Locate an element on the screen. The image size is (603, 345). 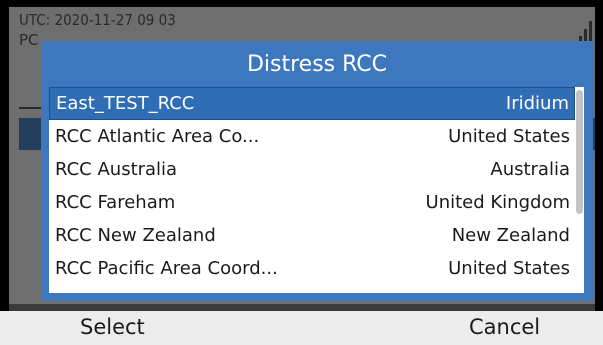
rcc-name: RCC Australia is located at coordinates (116, 169).